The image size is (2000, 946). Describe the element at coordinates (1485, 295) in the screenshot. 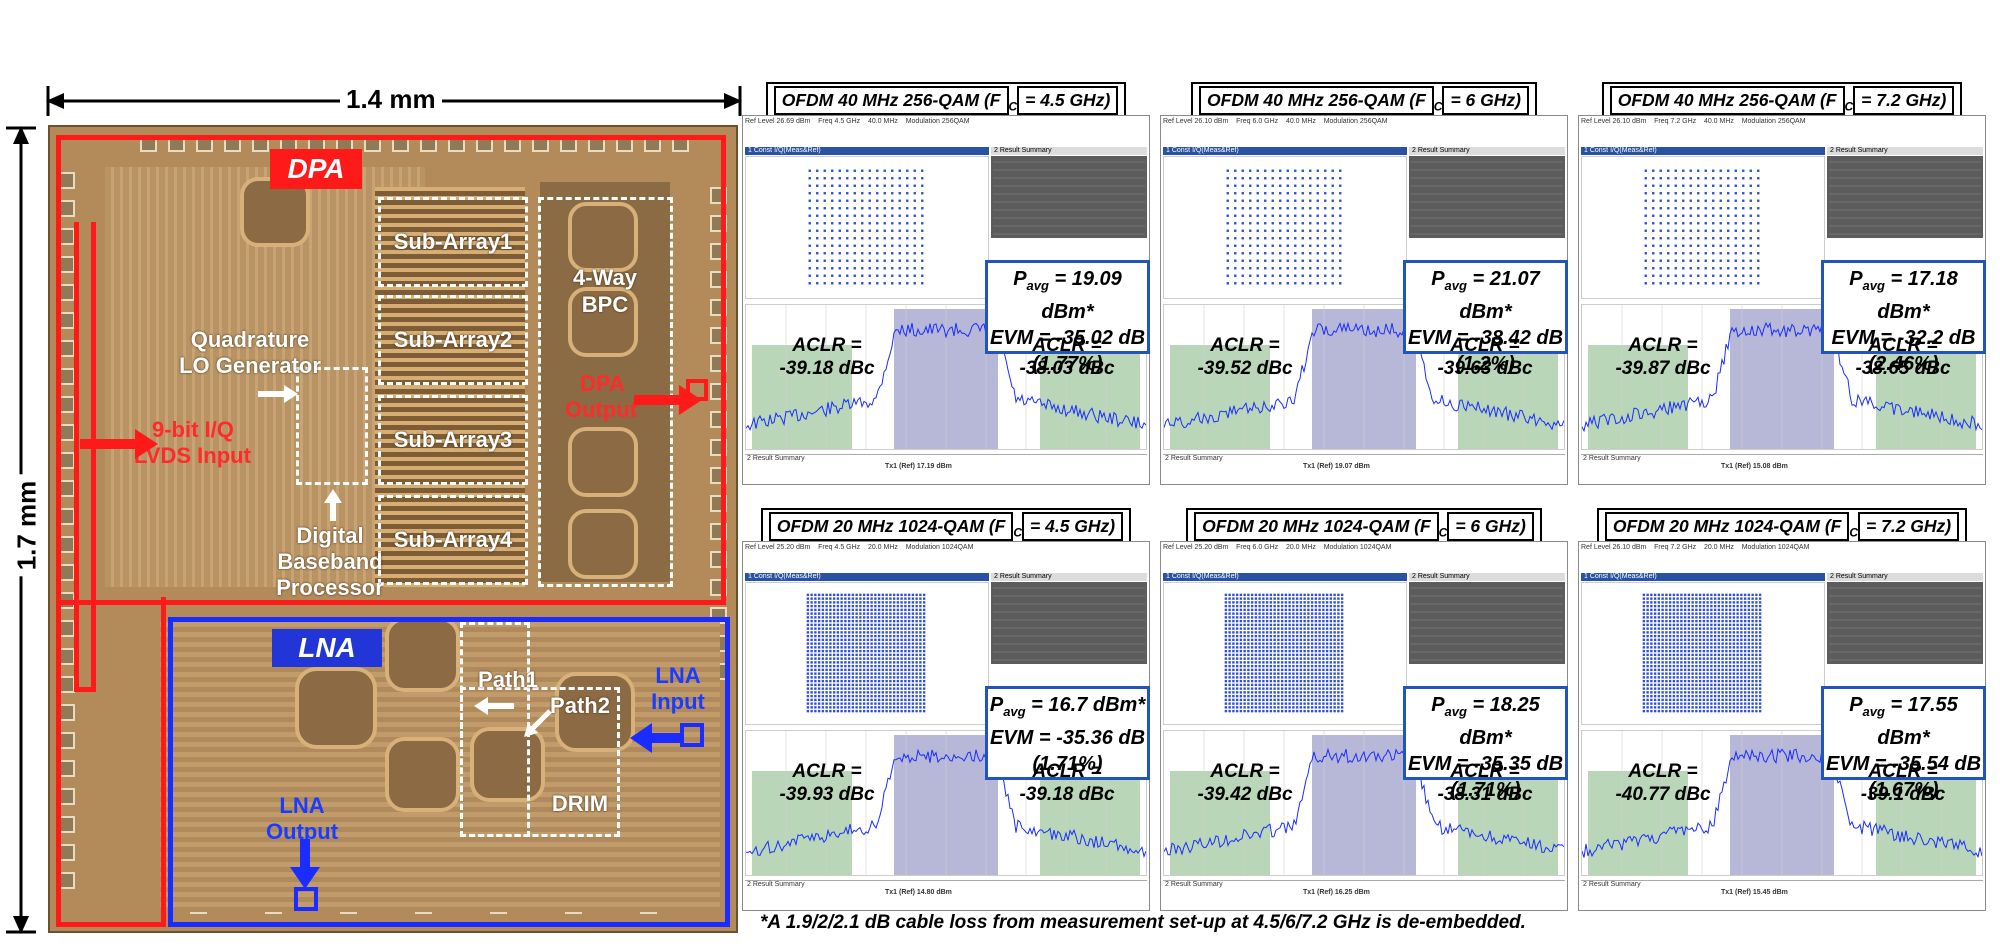

I see `pavg-line: Pavg = 21.07 dBm*` at that location.